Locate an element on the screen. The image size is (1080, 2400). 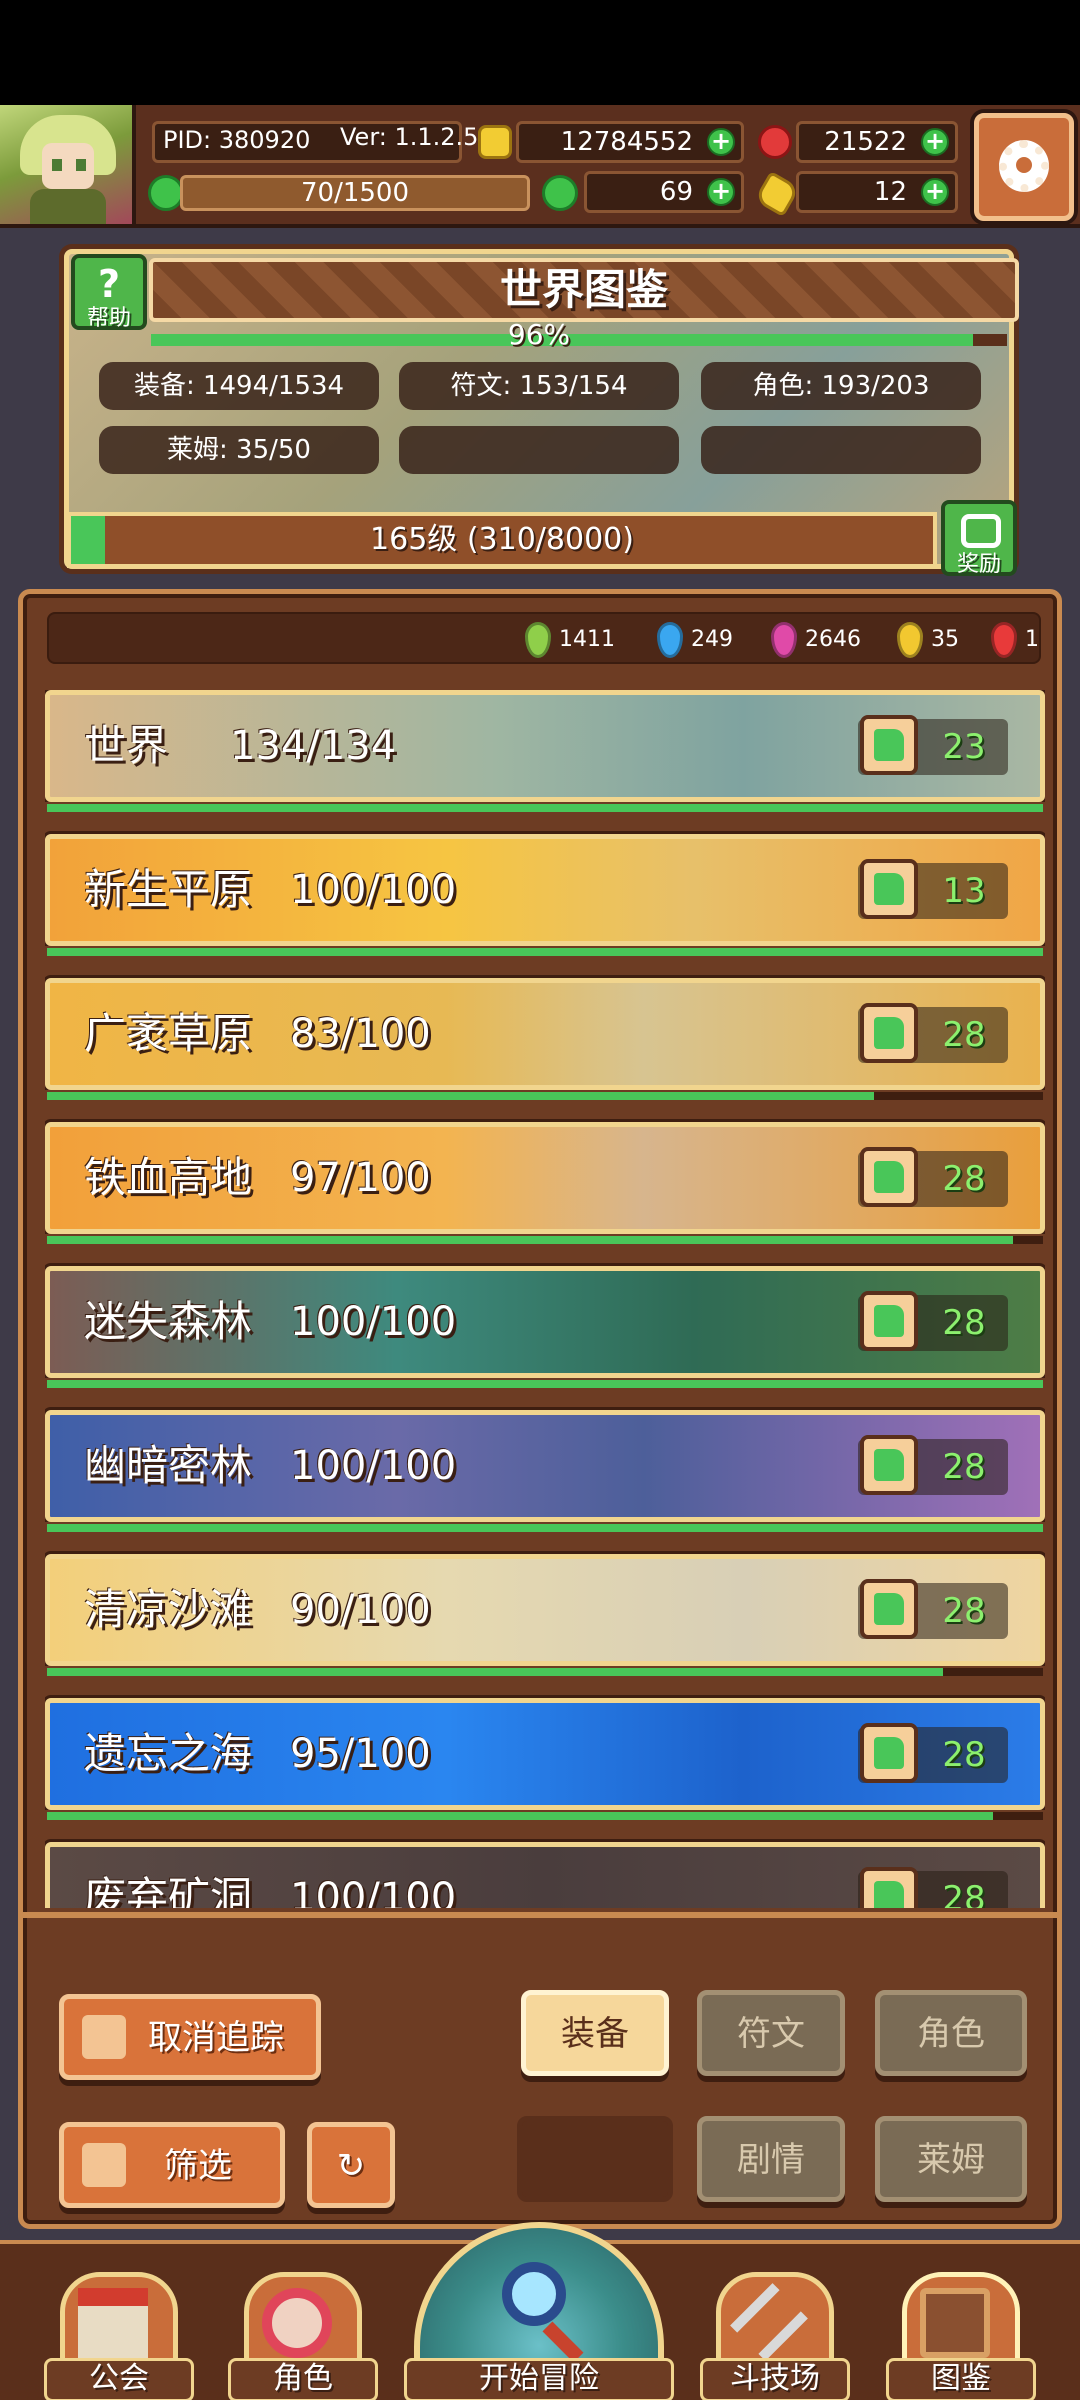
ruby-icon is located at coordinates (775, 142).